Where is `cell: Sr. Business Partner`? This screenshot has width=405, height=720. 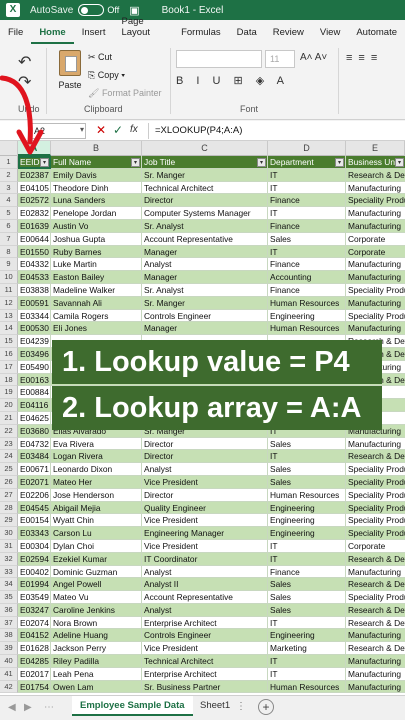 cell: Sr. Business Partner is located at coordinates (205, 687).